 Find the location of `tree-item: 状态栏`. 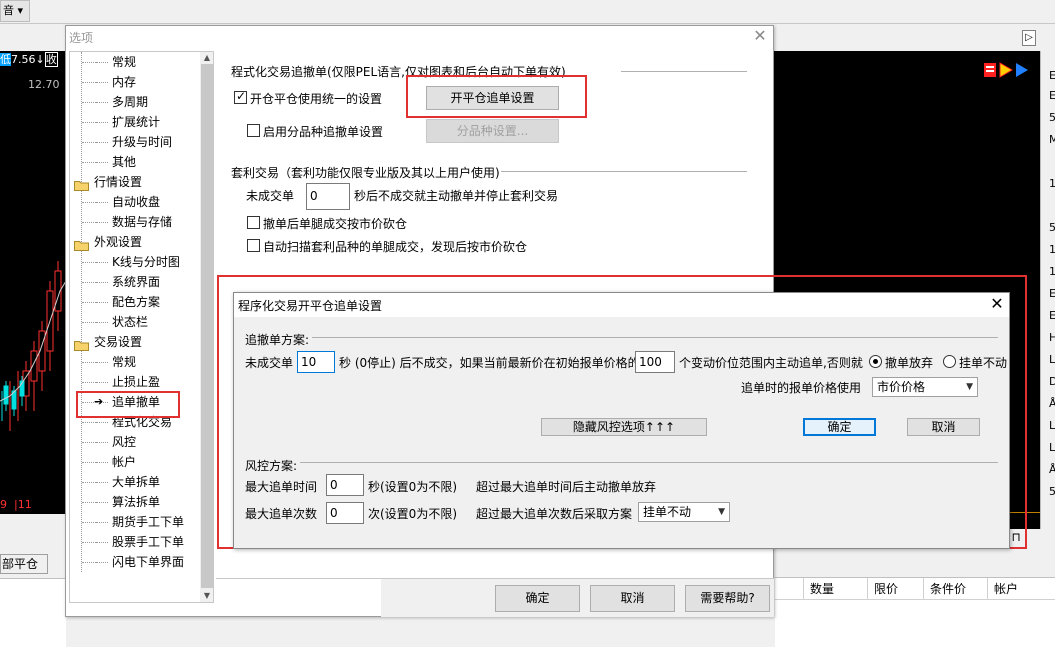

tree-item: 状态栏 is located at coordinates (134, 322).